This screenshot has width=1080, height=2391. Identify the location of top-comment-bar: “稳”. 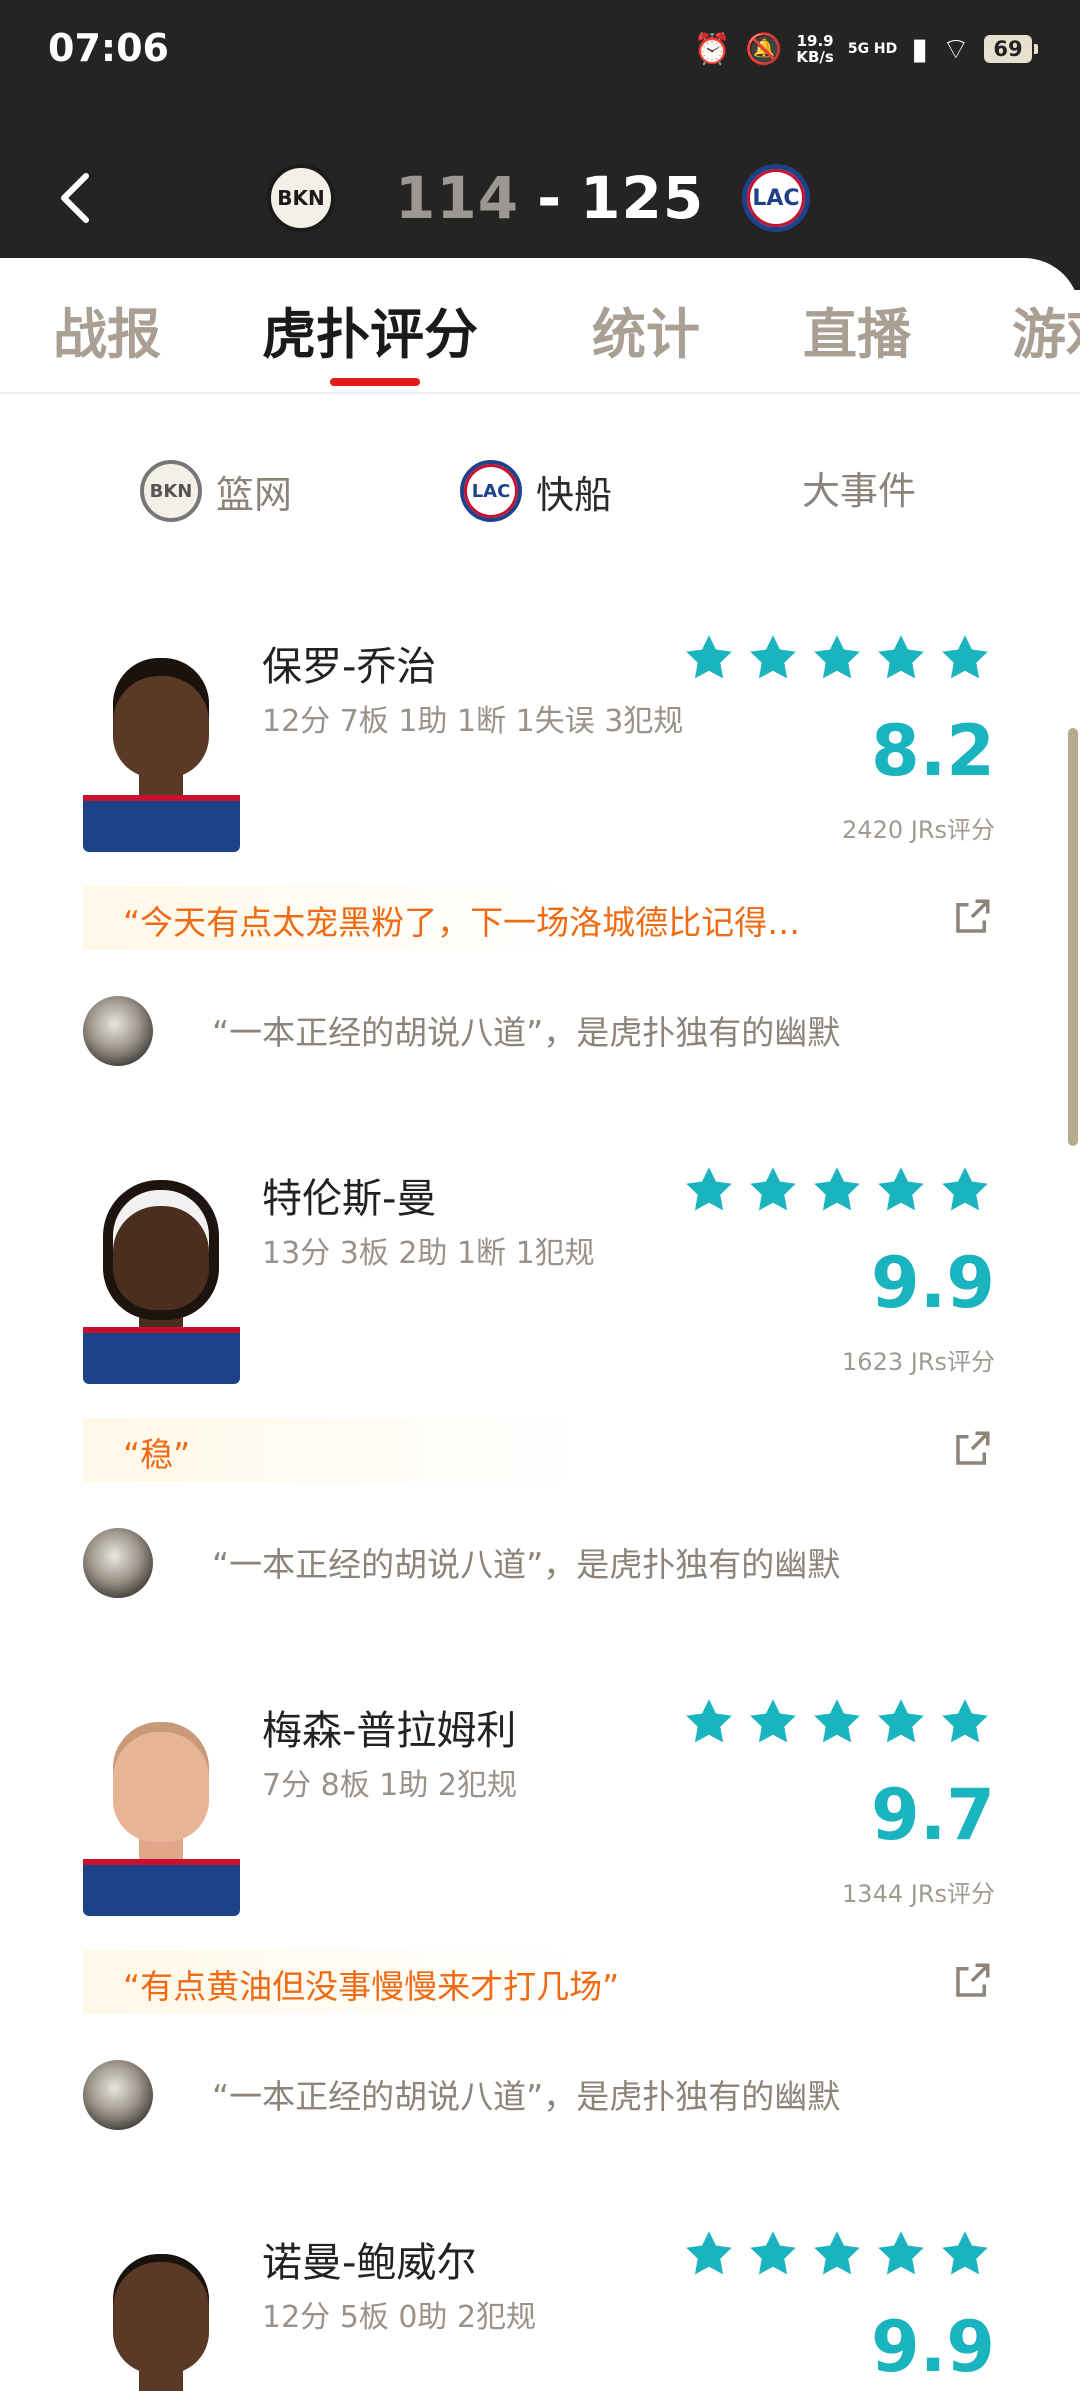
(542, 1450).